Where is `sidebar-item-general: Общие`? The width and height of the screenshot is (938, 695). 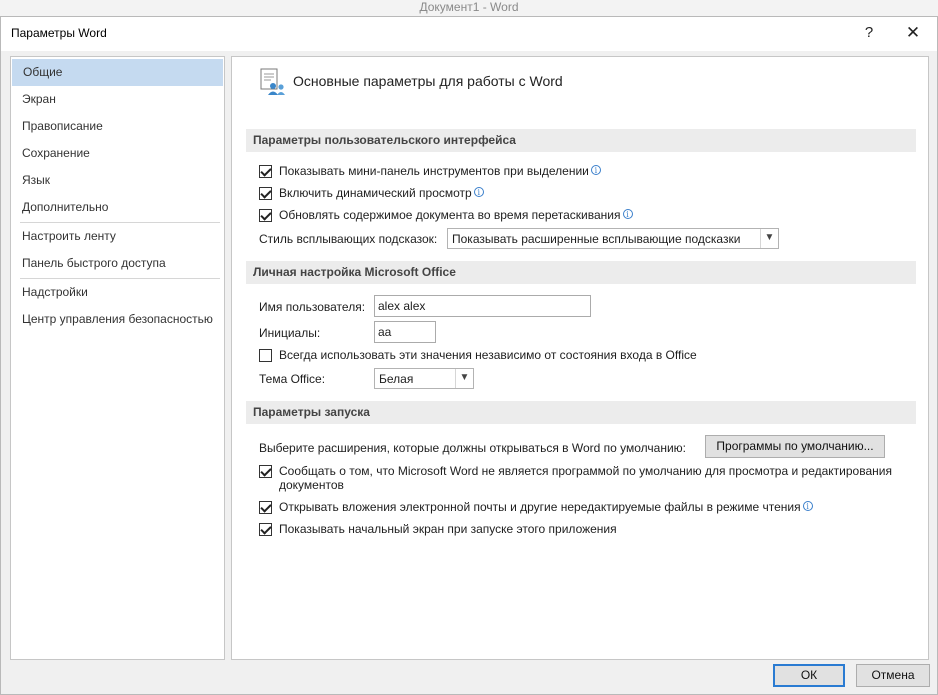
sidebar-item-general: Общие is located at coordinates (117, 72).